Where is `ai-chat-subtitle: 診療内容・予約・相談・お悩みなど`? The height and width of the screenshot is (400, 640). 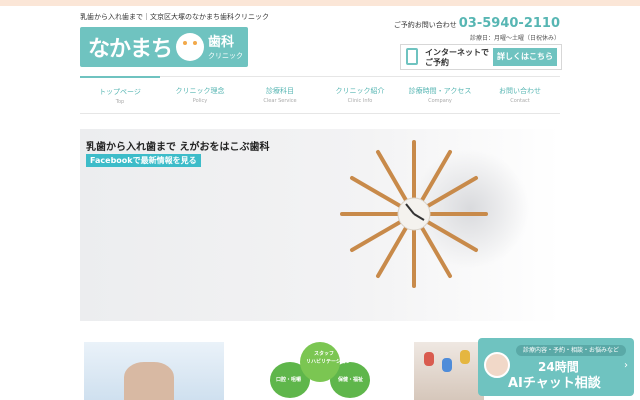
ai-chat-subtitle: 診療内容・予約・相談・お悩みなど is located at coordinates (571, 350).